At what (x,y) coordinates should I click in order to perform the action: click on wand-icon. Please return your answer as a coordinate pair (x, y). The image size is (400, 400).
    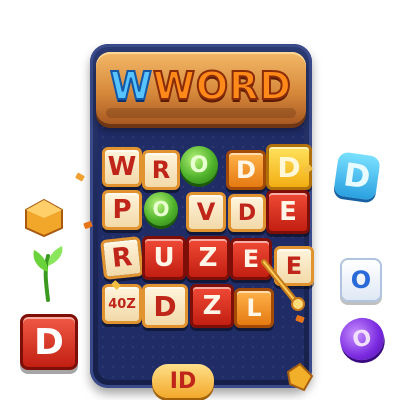
    Looking at the image, I should click on (283, 285).